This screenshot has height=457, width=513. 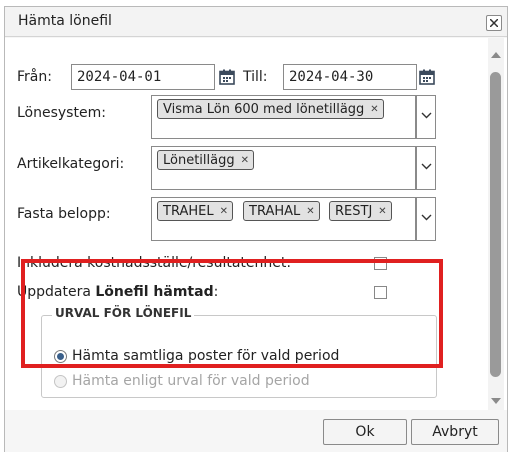 I want to click on close-icon, so click(x=494, y=23).